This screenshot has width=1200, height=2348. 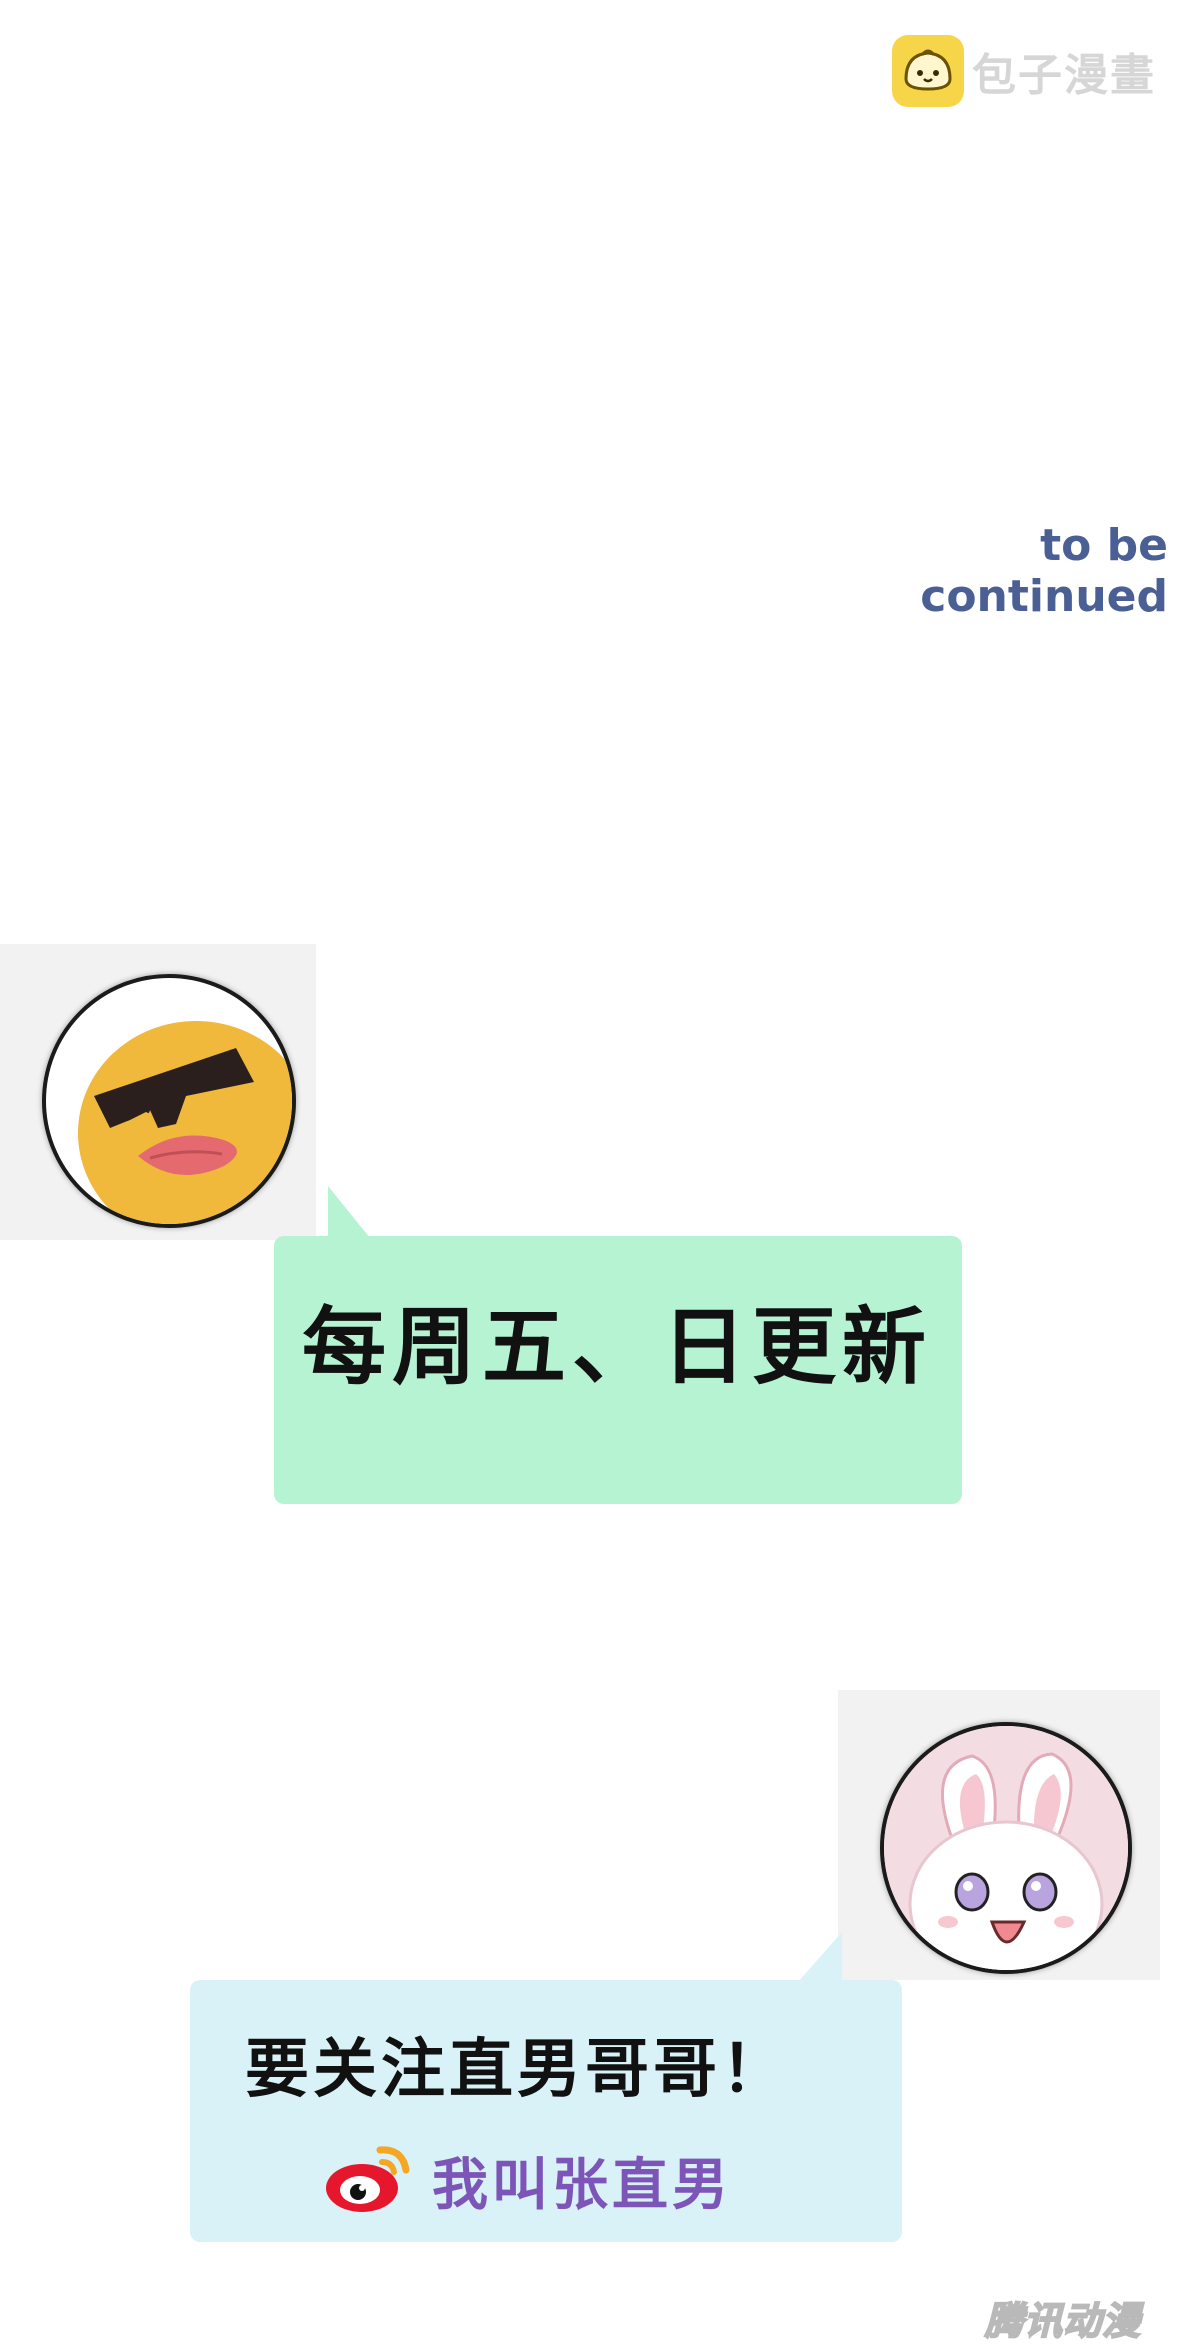 What do you see at coordinates (517, 2070) in the screenshot?
I see `follow-text: 要关注直男哥哥！` at bounding box center [517, 2070].